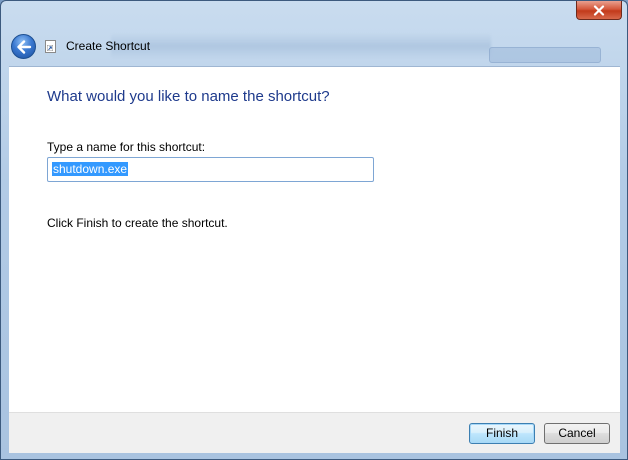 Image resolution: width=628 pixels, height=460 pixels. Describe the element at coordinates (502, 433) in the screenshot. I see `finish-button: Finish` at that location.